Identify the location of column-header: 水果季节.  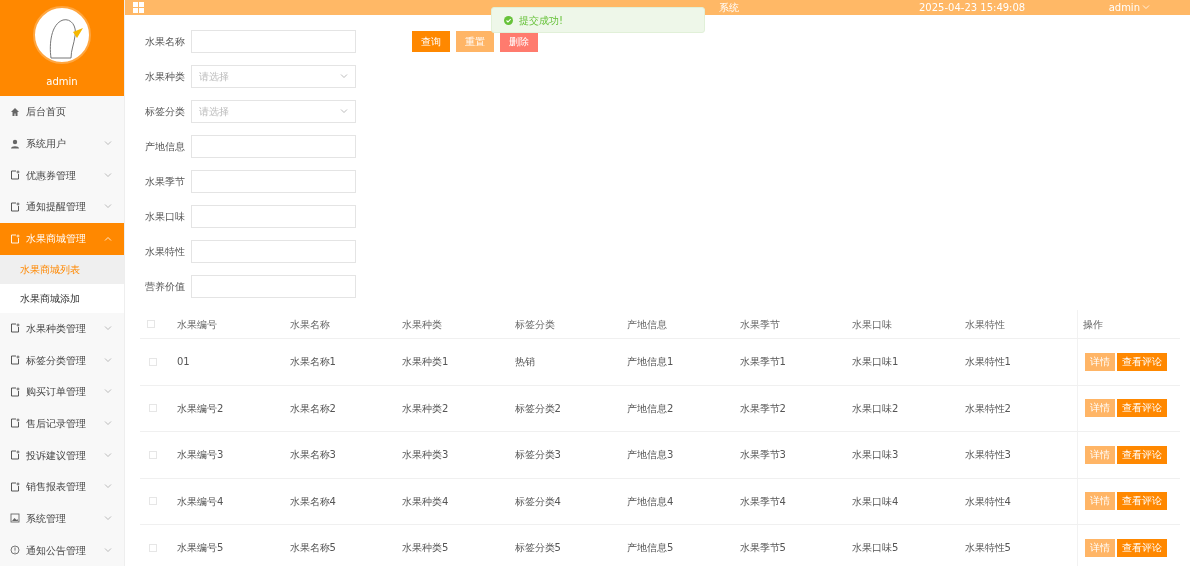
(760, 324).